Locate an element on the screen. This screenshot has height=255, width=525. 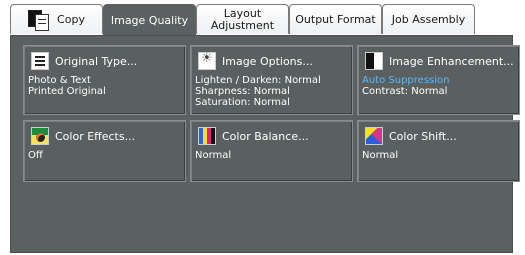
color-shift-icon is located at coordinates (374, 136).